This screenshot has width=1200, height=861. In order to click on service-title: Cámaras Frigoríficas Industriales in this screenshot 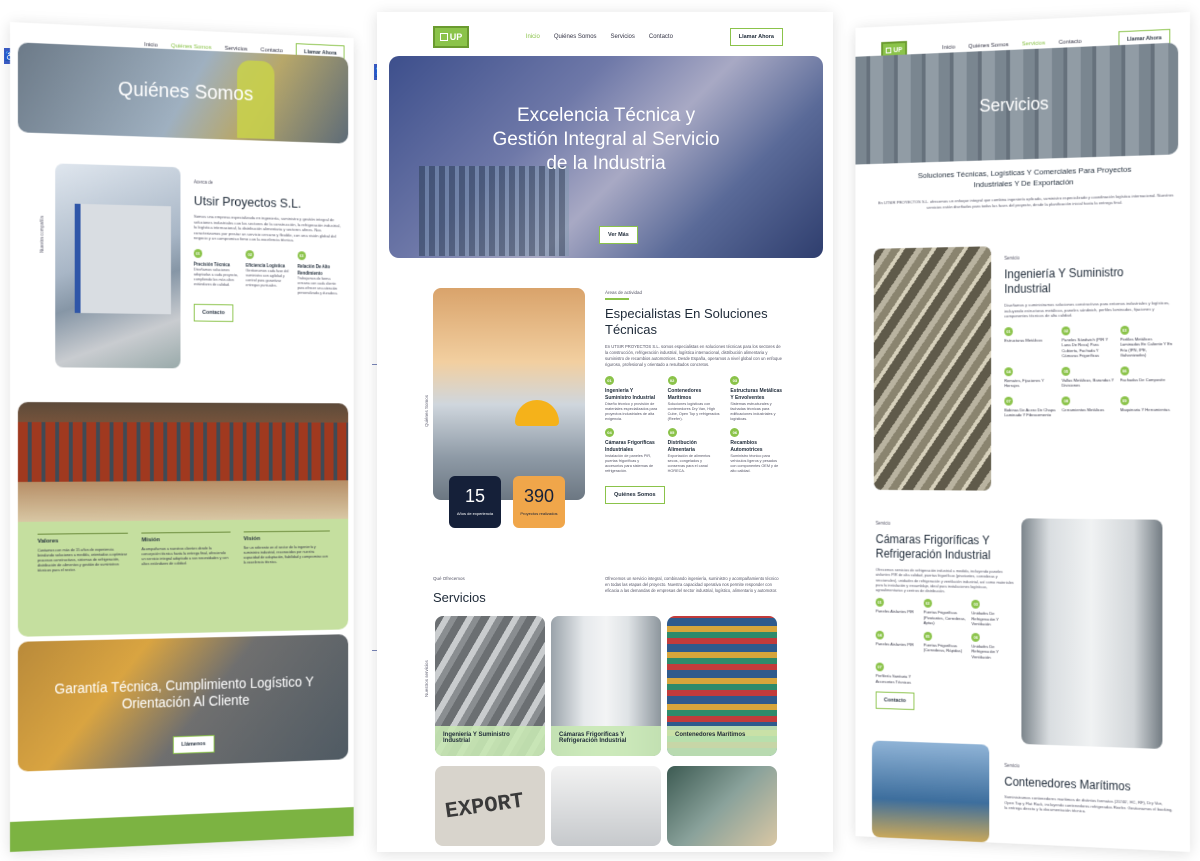, I will do `click(631, 447)`.